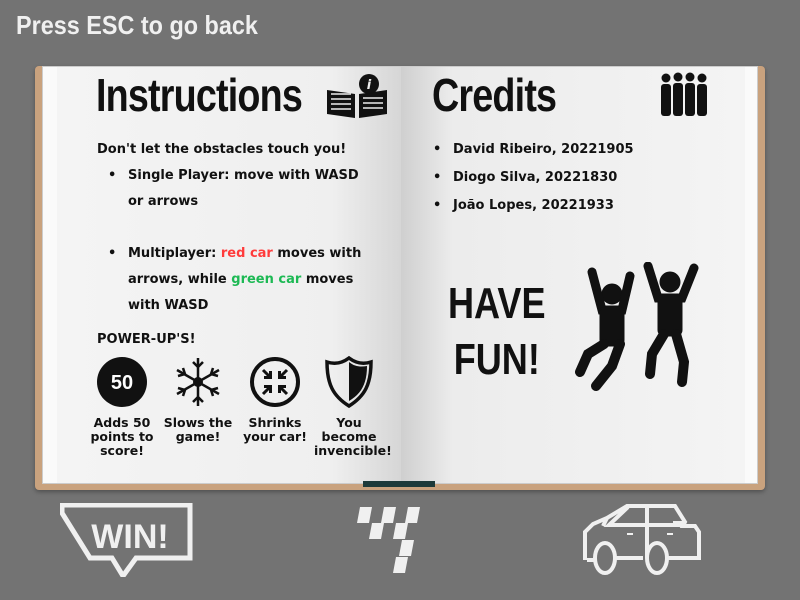  What do you see at coordinates (222, 149) in the screenshot?
I see `intro-text: Don't let the obstacles touch you!` at bounding box center [222, 149].